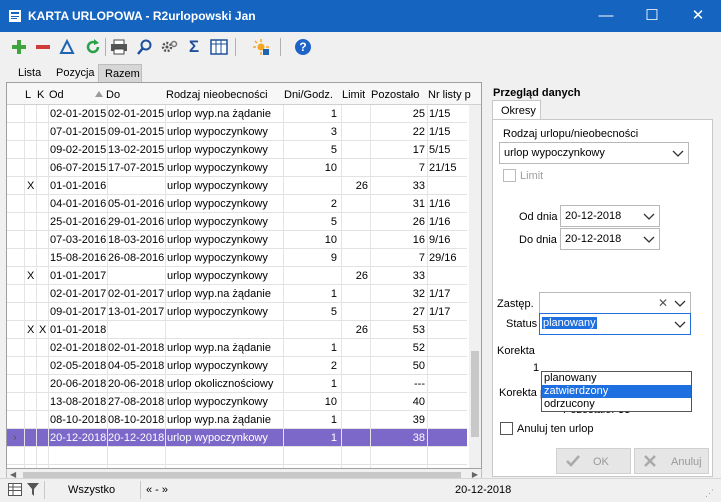 The height and width of the screenshot is (502, 721). Describe the element at coordinates (333, 258) in the screenshot. I see `cell-dni: 9` at that location.